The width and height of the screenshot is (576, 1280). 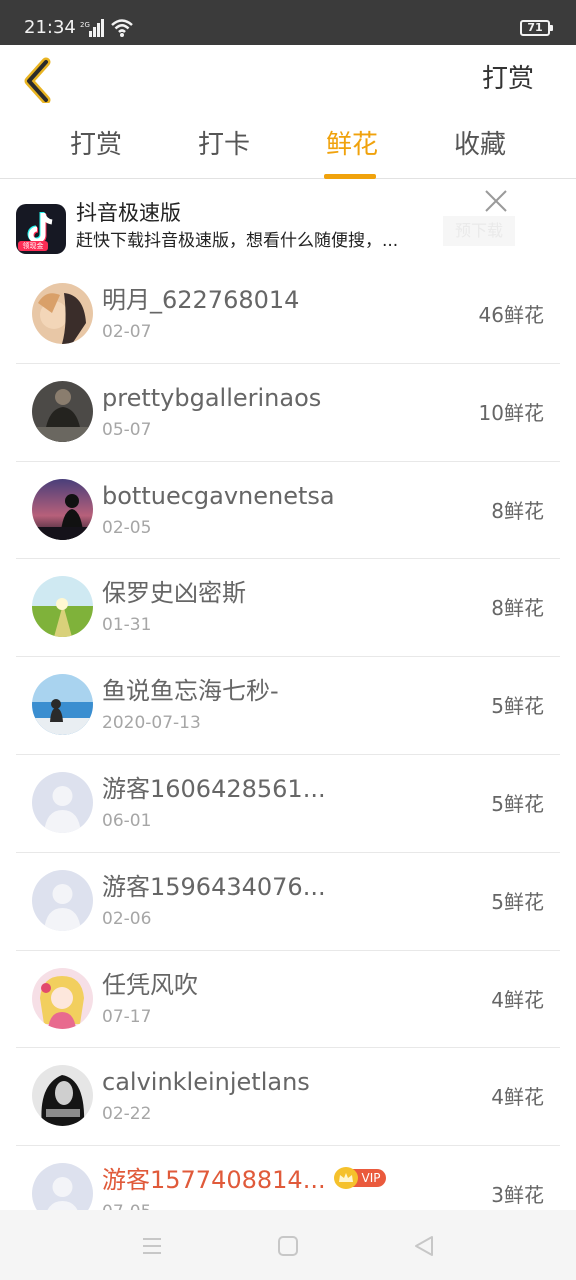 What do you see at coordinates (127, 332) in the screenshot?
I see `date: 02-07` at bounding box center [127, 332].